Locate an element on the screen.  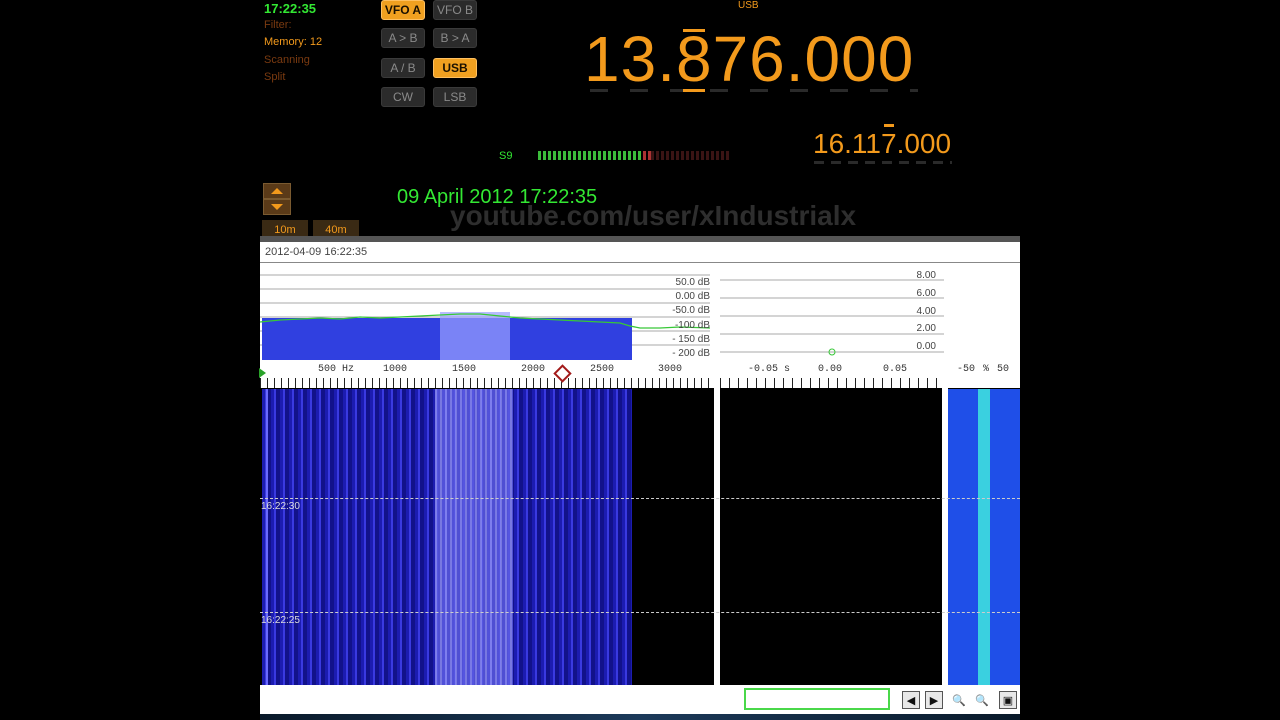
tune-down-button is located at coordinates (277, 207).